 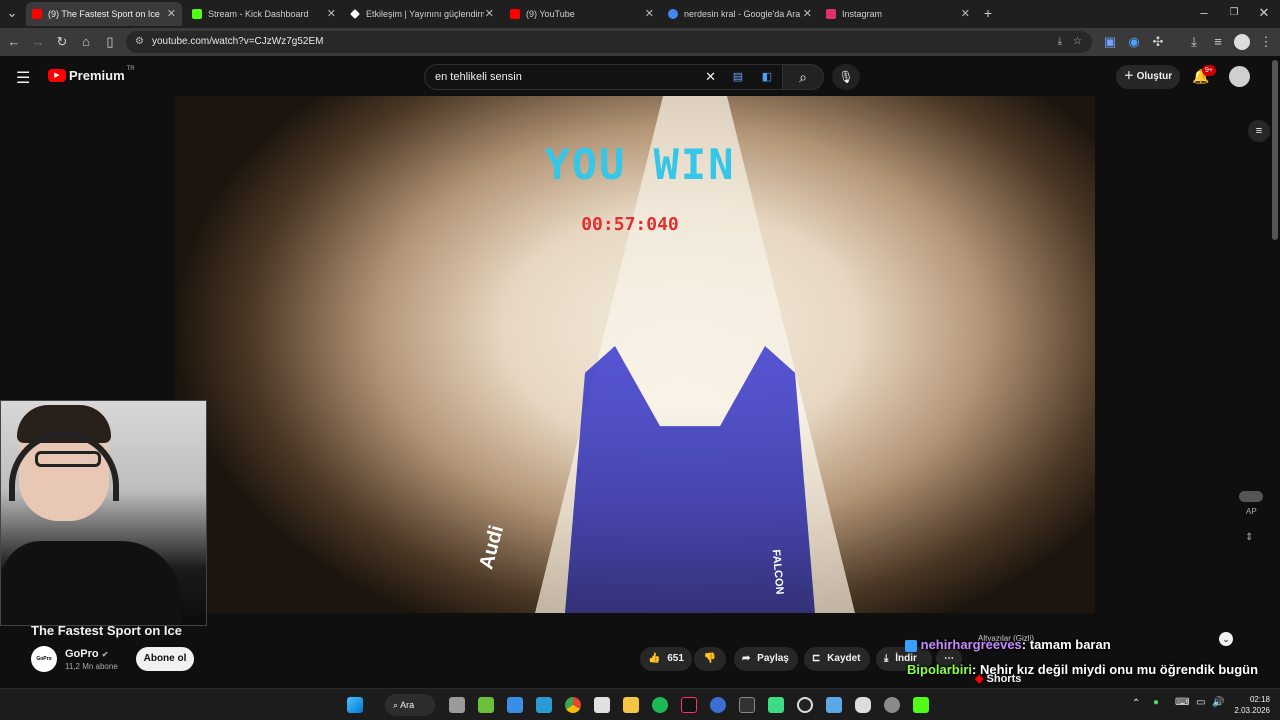 I want to click on snipping-tool-icon, so click(x=602, y=705).